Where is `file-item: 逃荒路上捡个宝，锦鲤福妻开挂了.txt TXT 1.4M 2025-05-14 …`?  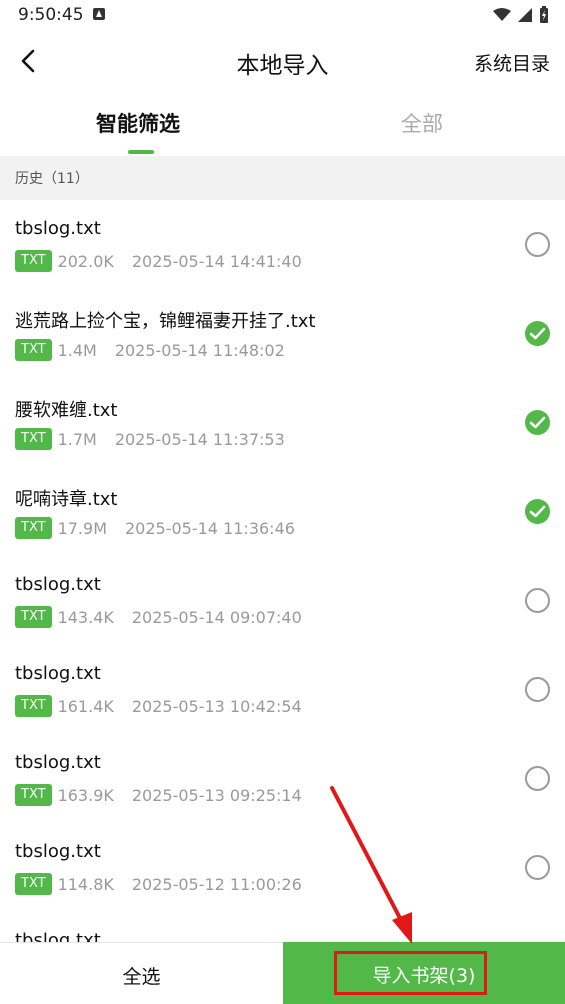
file-item: 逃荒路上捡个宝，锦鲤福妻开挂了.txt TXT 1.4M 2025-05-14 … is located at coordinates (282, 333).